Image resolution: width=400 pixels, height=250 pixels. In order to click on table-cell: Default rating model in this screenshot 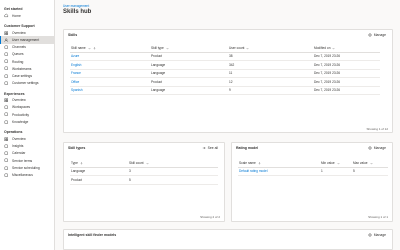, I will do `click(279, 171)`.